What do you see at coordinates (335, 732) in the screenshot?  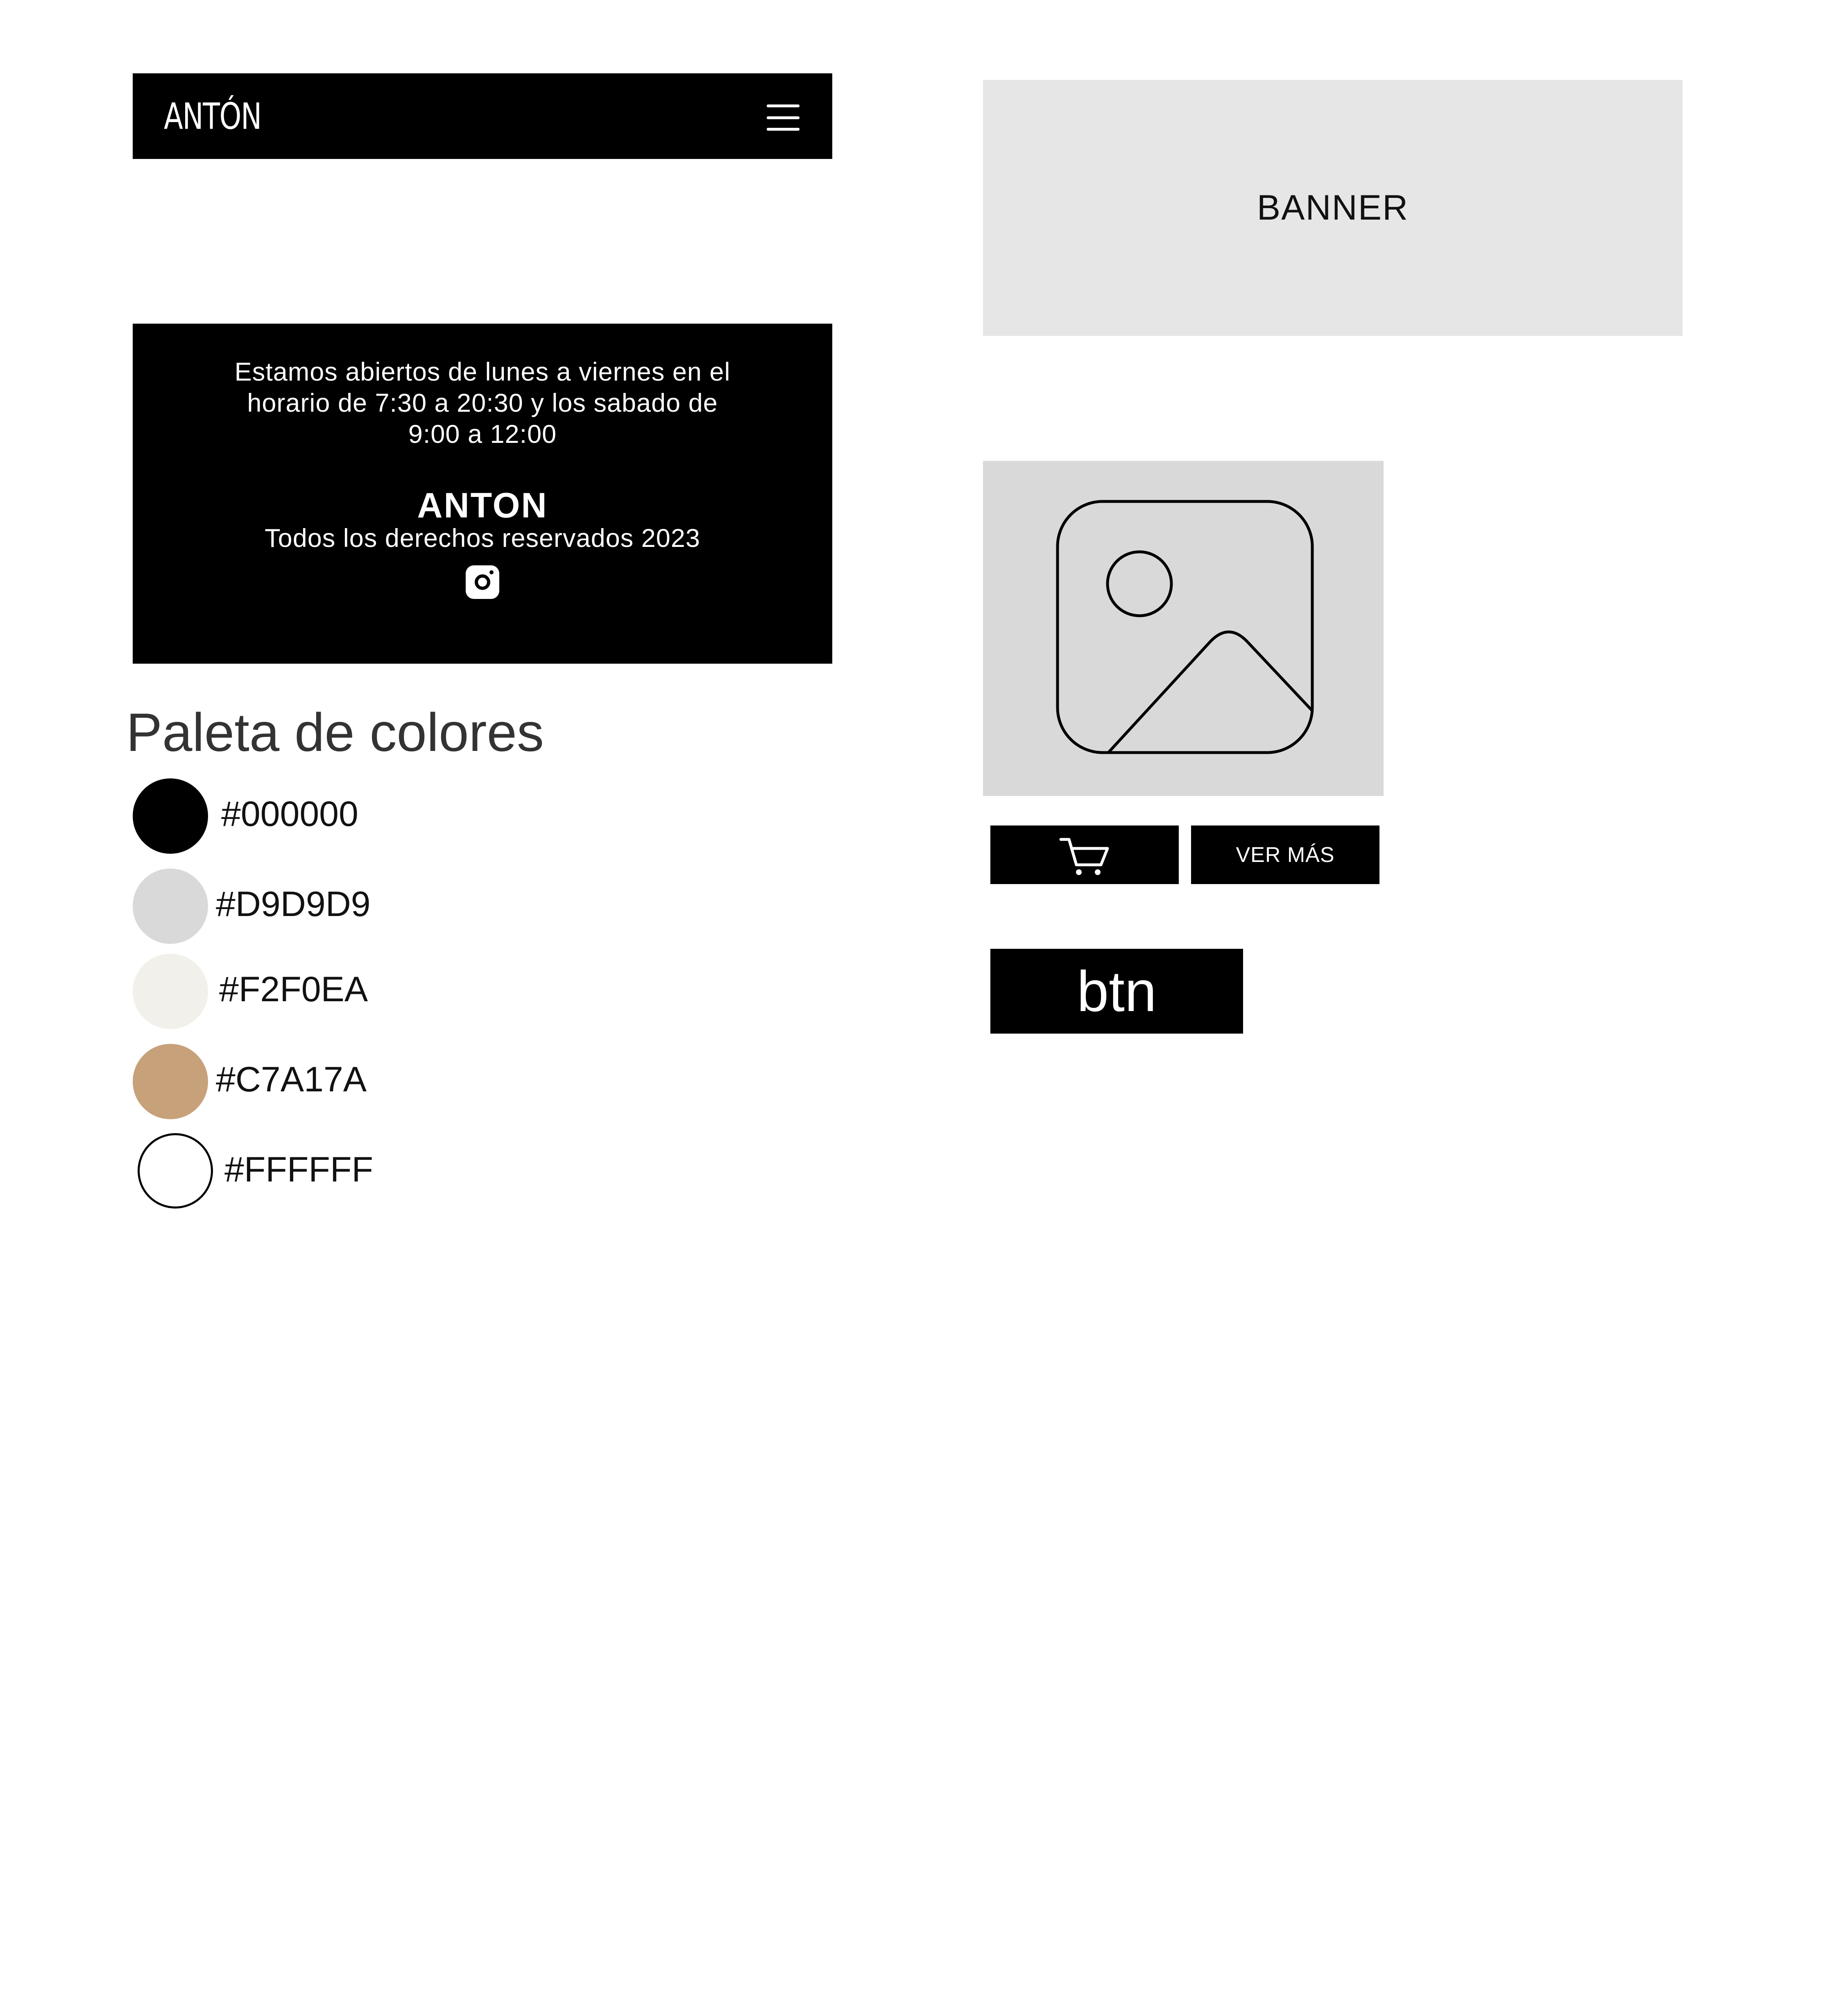 I see `palette-title: Paleta de colores` at bounding box center [335, 732].